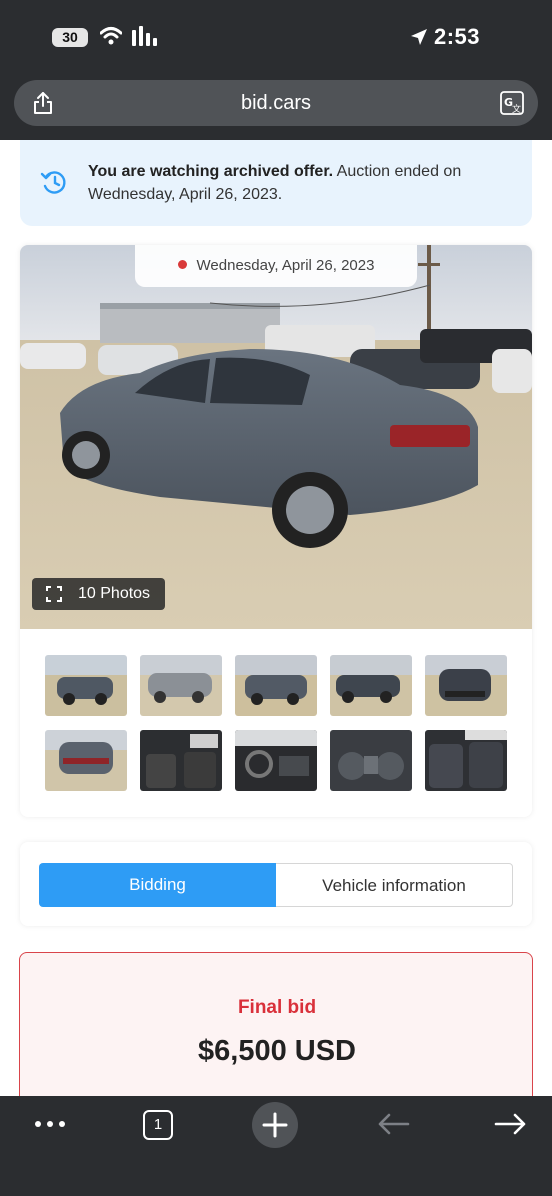 The height and width of the screenshot is (1196, 552). Describe the element at coordinates (70, 37) in the screenshot. I see `battery-indicator: 30` at that location.